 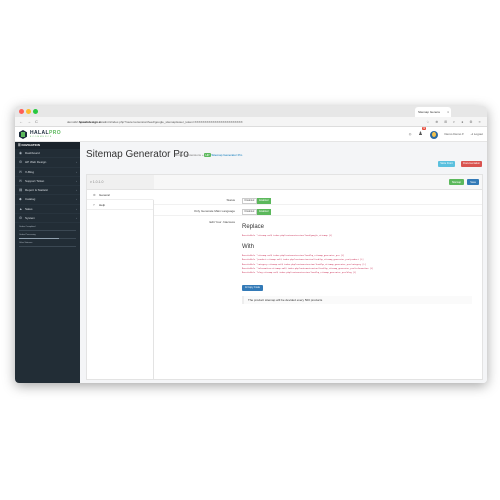 I want to click on logout-link: ⇥ Logout, so click(x=476, y=134).